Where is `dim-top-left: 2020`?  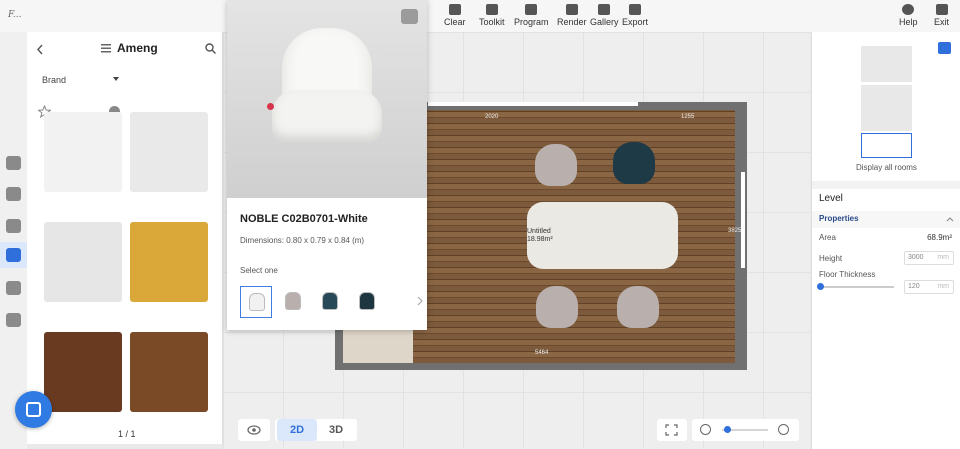 dim-top-left: 2020 is located at coordinates (492, 117).